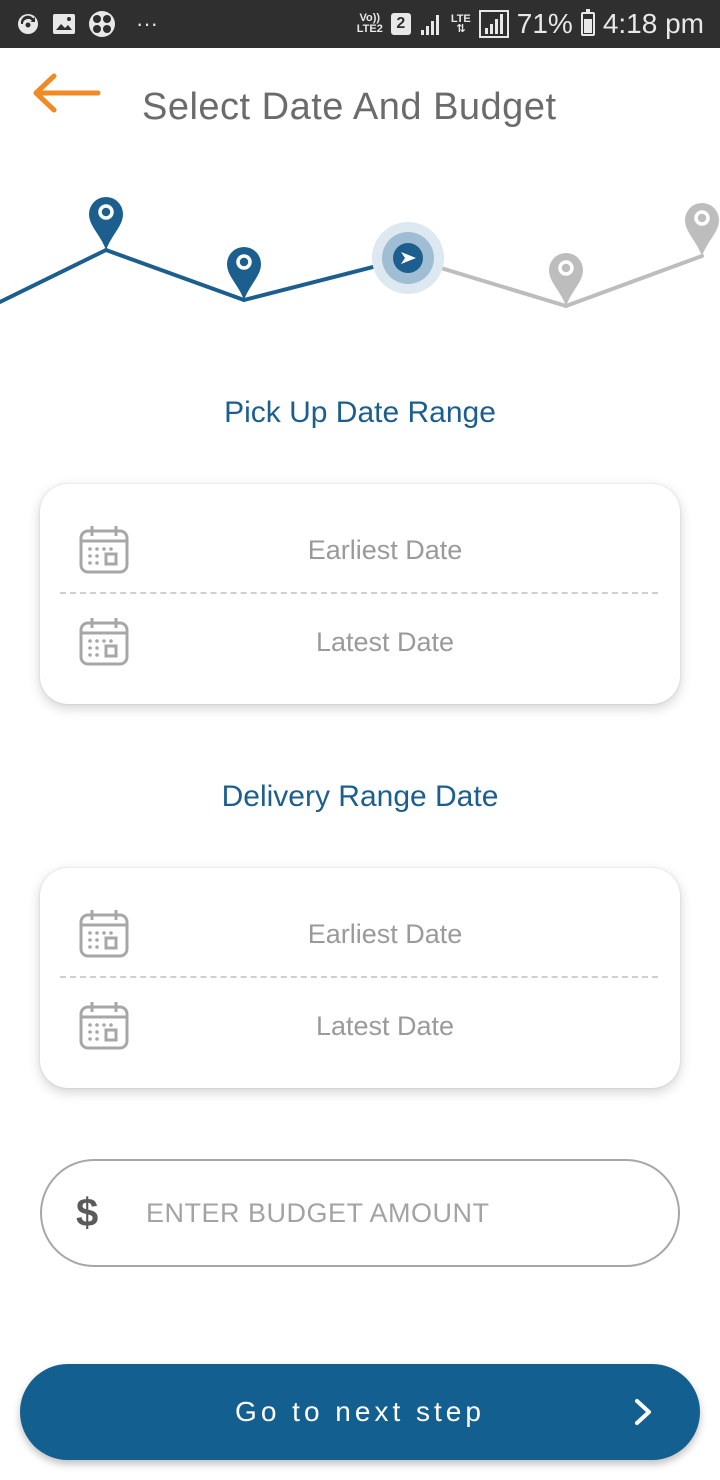 The image size is (720, 1480). I want to click on chevron-right-icon, so click(643, 1412).